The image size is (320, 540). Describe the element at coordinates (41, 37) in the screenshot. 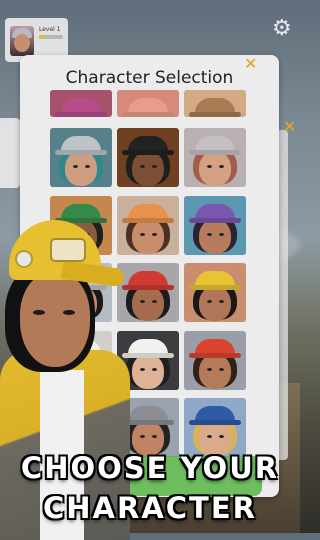

I see `level-progress-fill` at that location.